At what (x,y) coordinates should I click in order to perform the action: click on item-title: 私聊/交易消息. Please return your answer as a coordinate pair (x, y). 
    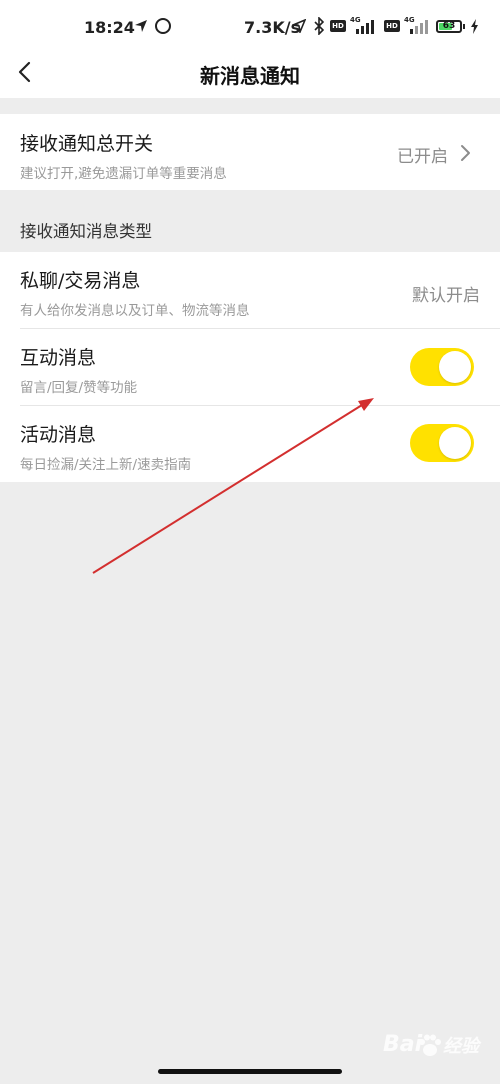
    Looking at the image, I should click on (80, 281).